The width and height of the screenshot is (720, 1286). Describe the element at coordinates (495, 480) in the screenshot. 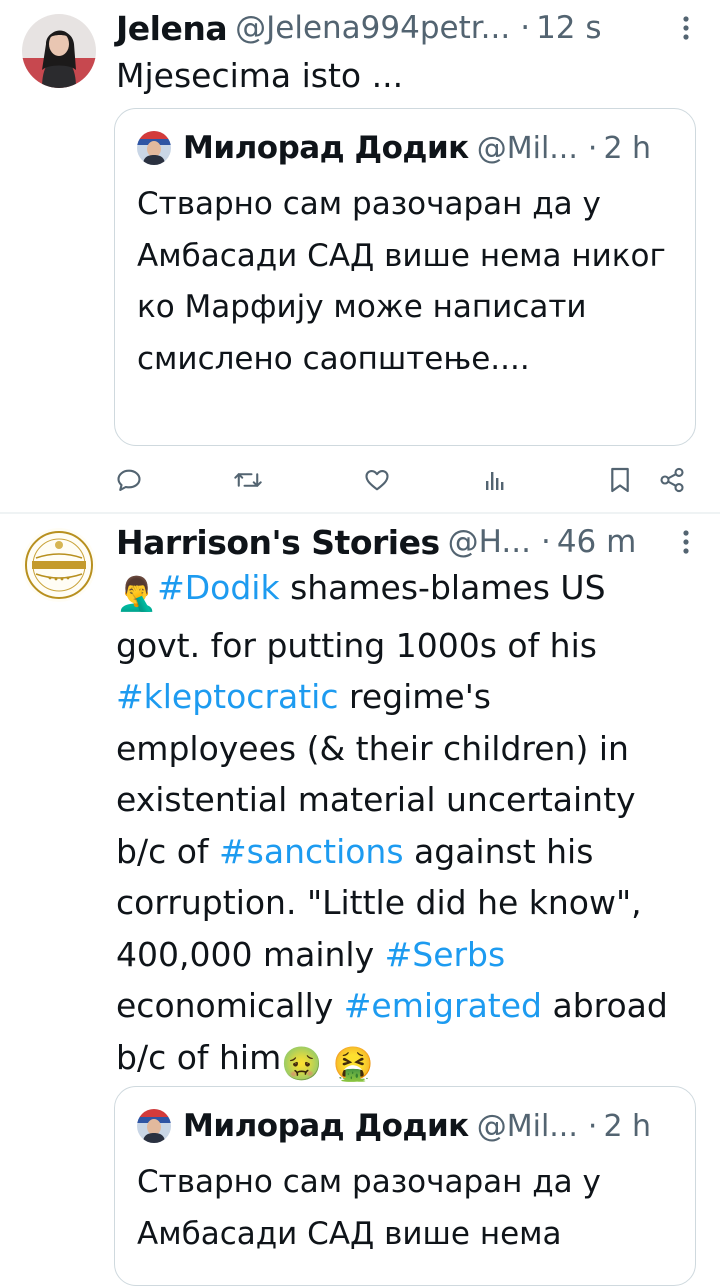

I see `analytics-icon` at that location.